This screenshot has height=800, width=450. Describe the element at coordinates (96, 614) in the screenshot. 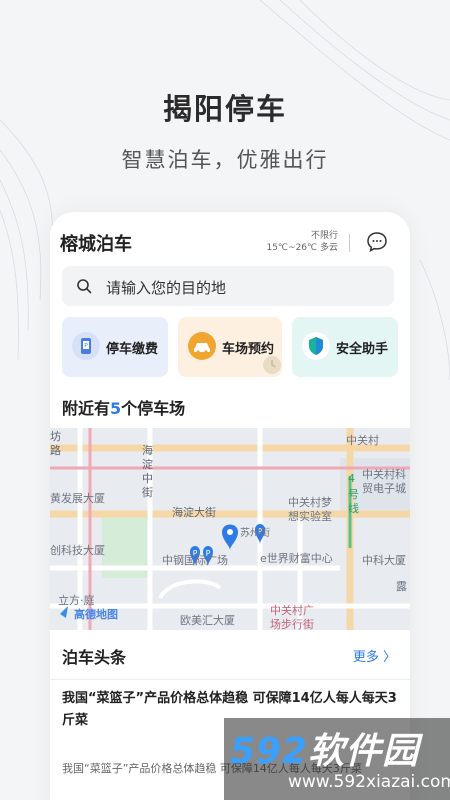

I see `amap-logo: 高德地图` at that location.